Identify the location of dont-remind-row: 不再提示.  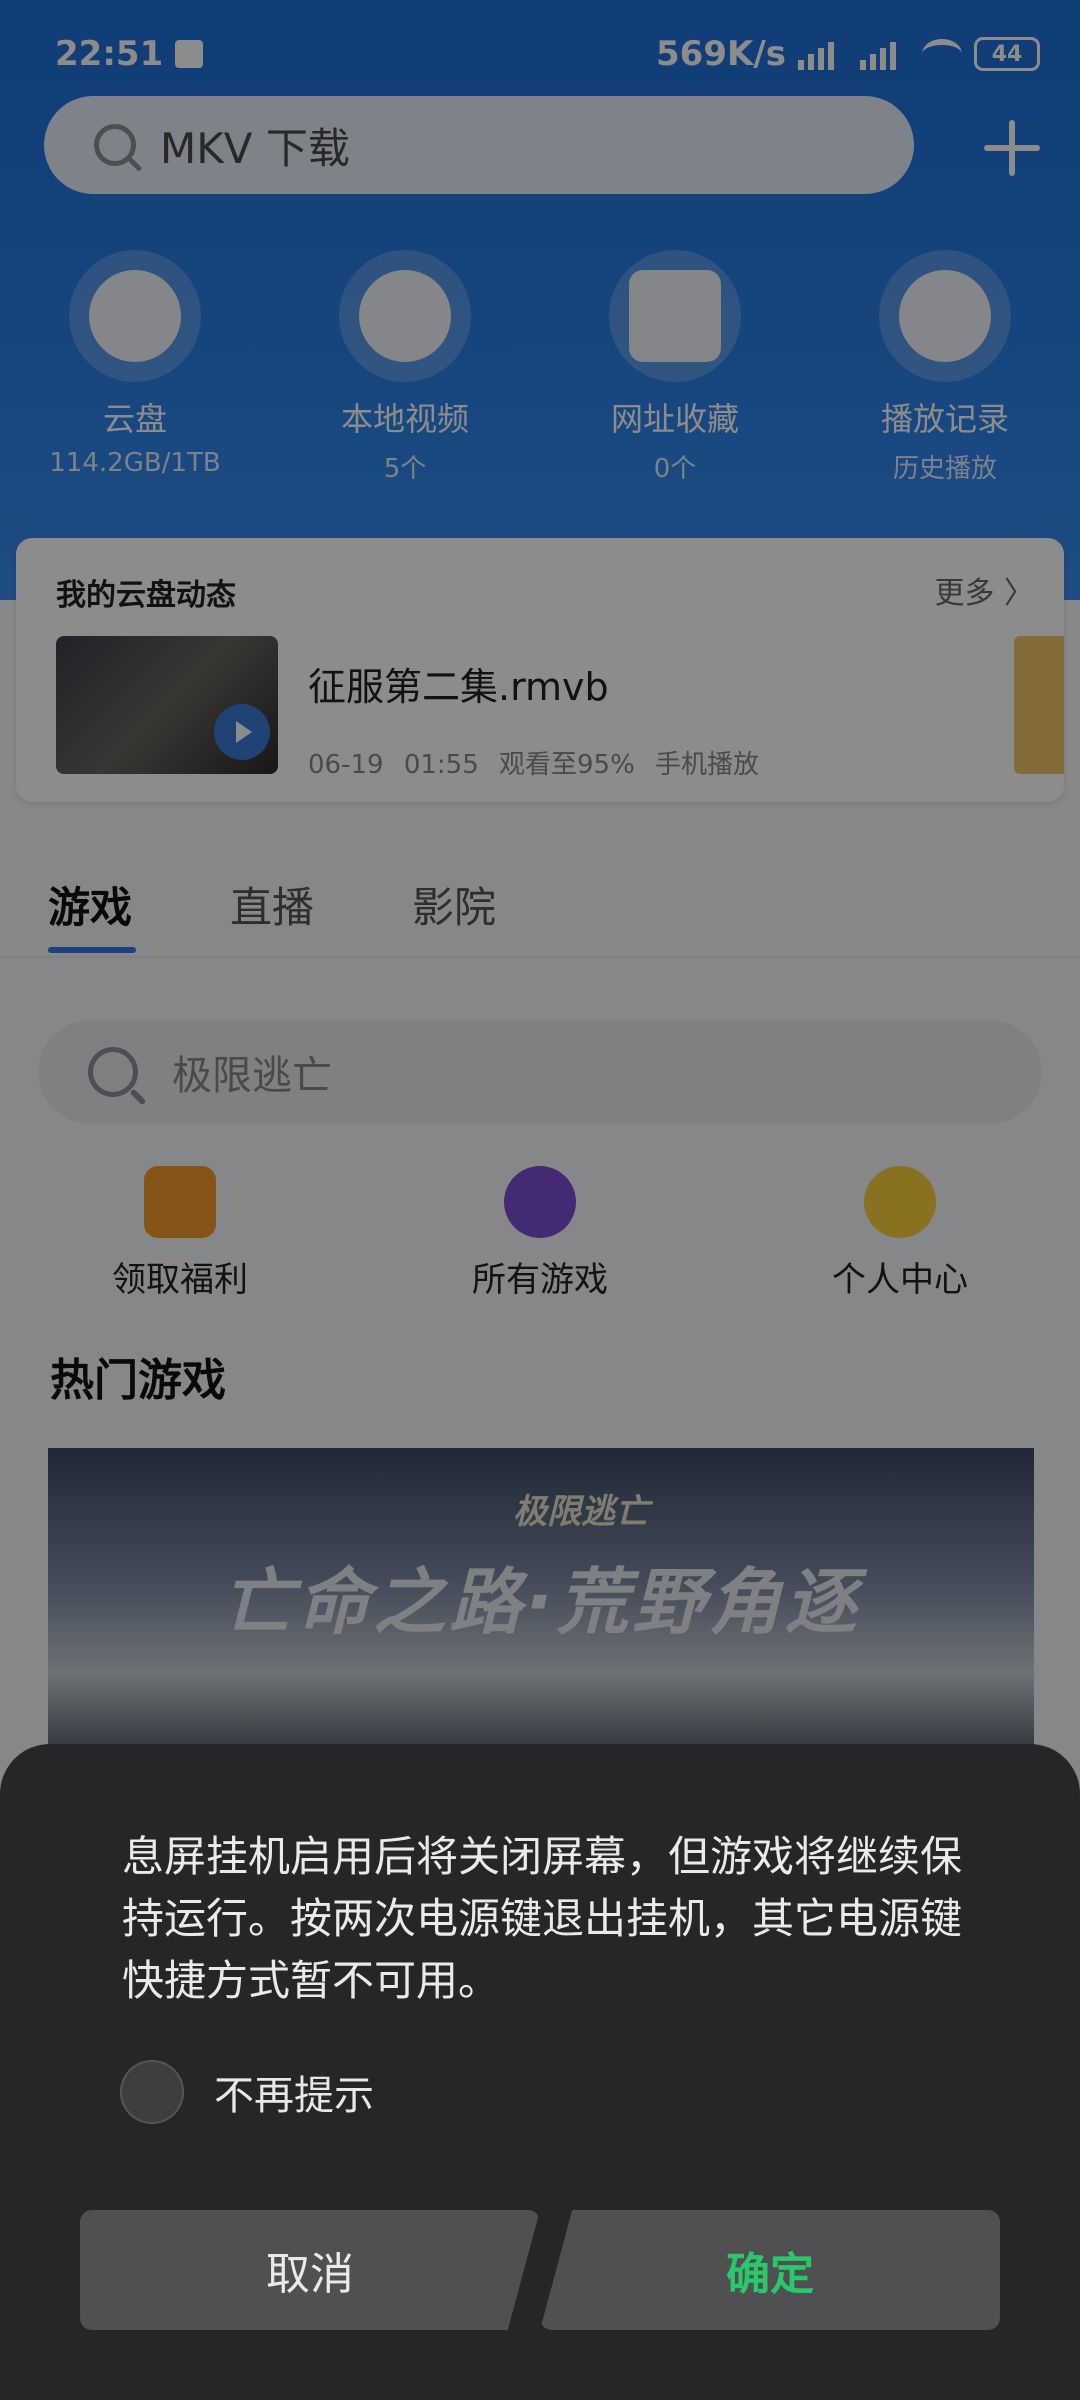
(247, 2092).